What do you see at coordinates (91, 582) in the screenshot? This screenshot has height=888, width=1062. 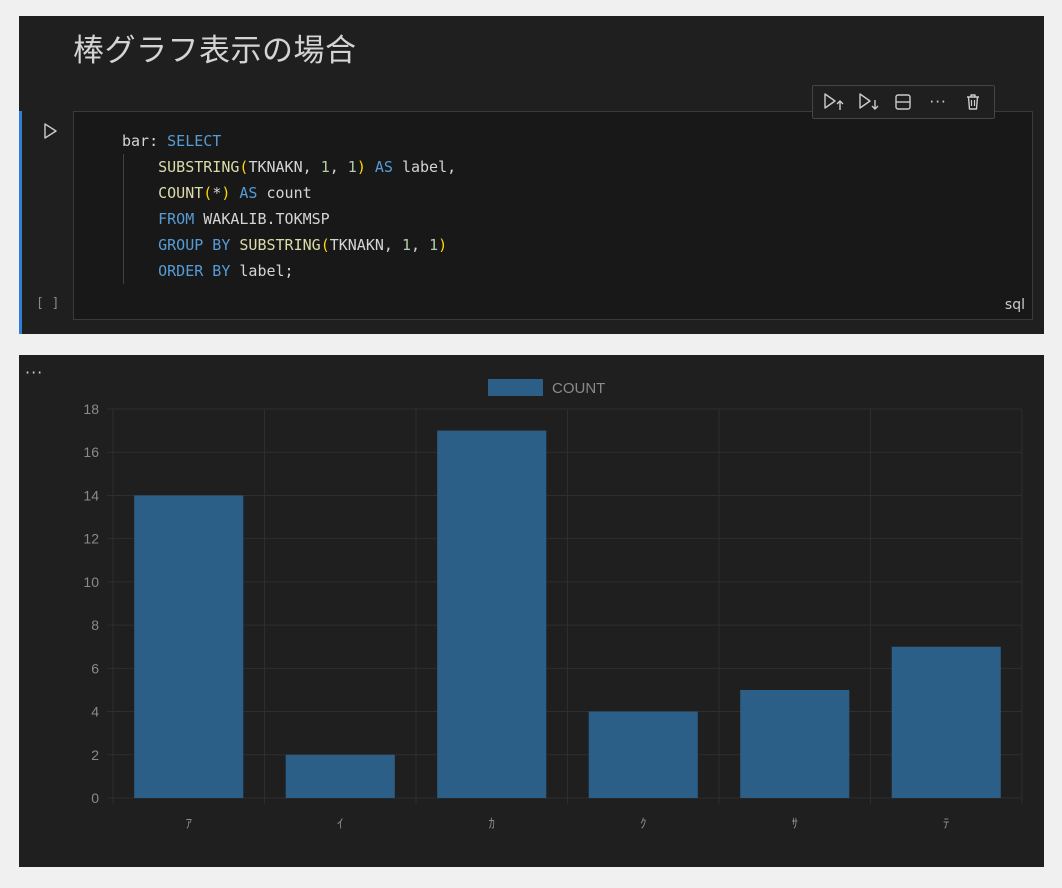 I see `y-tick-label: 10` at bounding box center [91, 582].